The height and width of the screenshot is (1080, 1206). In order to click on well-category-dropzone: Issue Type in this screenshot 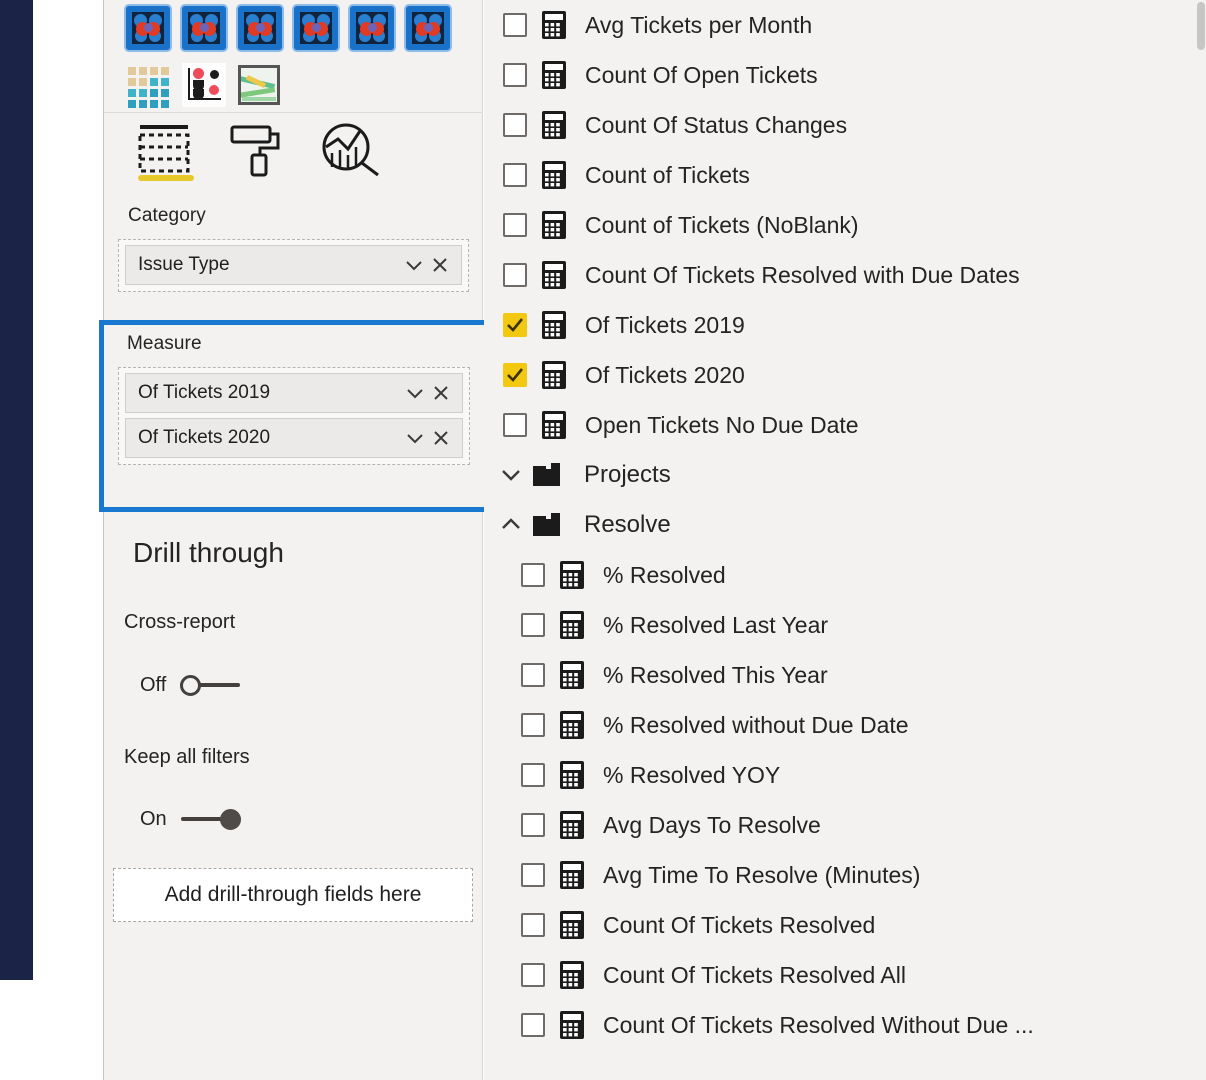, I will do `click(293, 265)`.